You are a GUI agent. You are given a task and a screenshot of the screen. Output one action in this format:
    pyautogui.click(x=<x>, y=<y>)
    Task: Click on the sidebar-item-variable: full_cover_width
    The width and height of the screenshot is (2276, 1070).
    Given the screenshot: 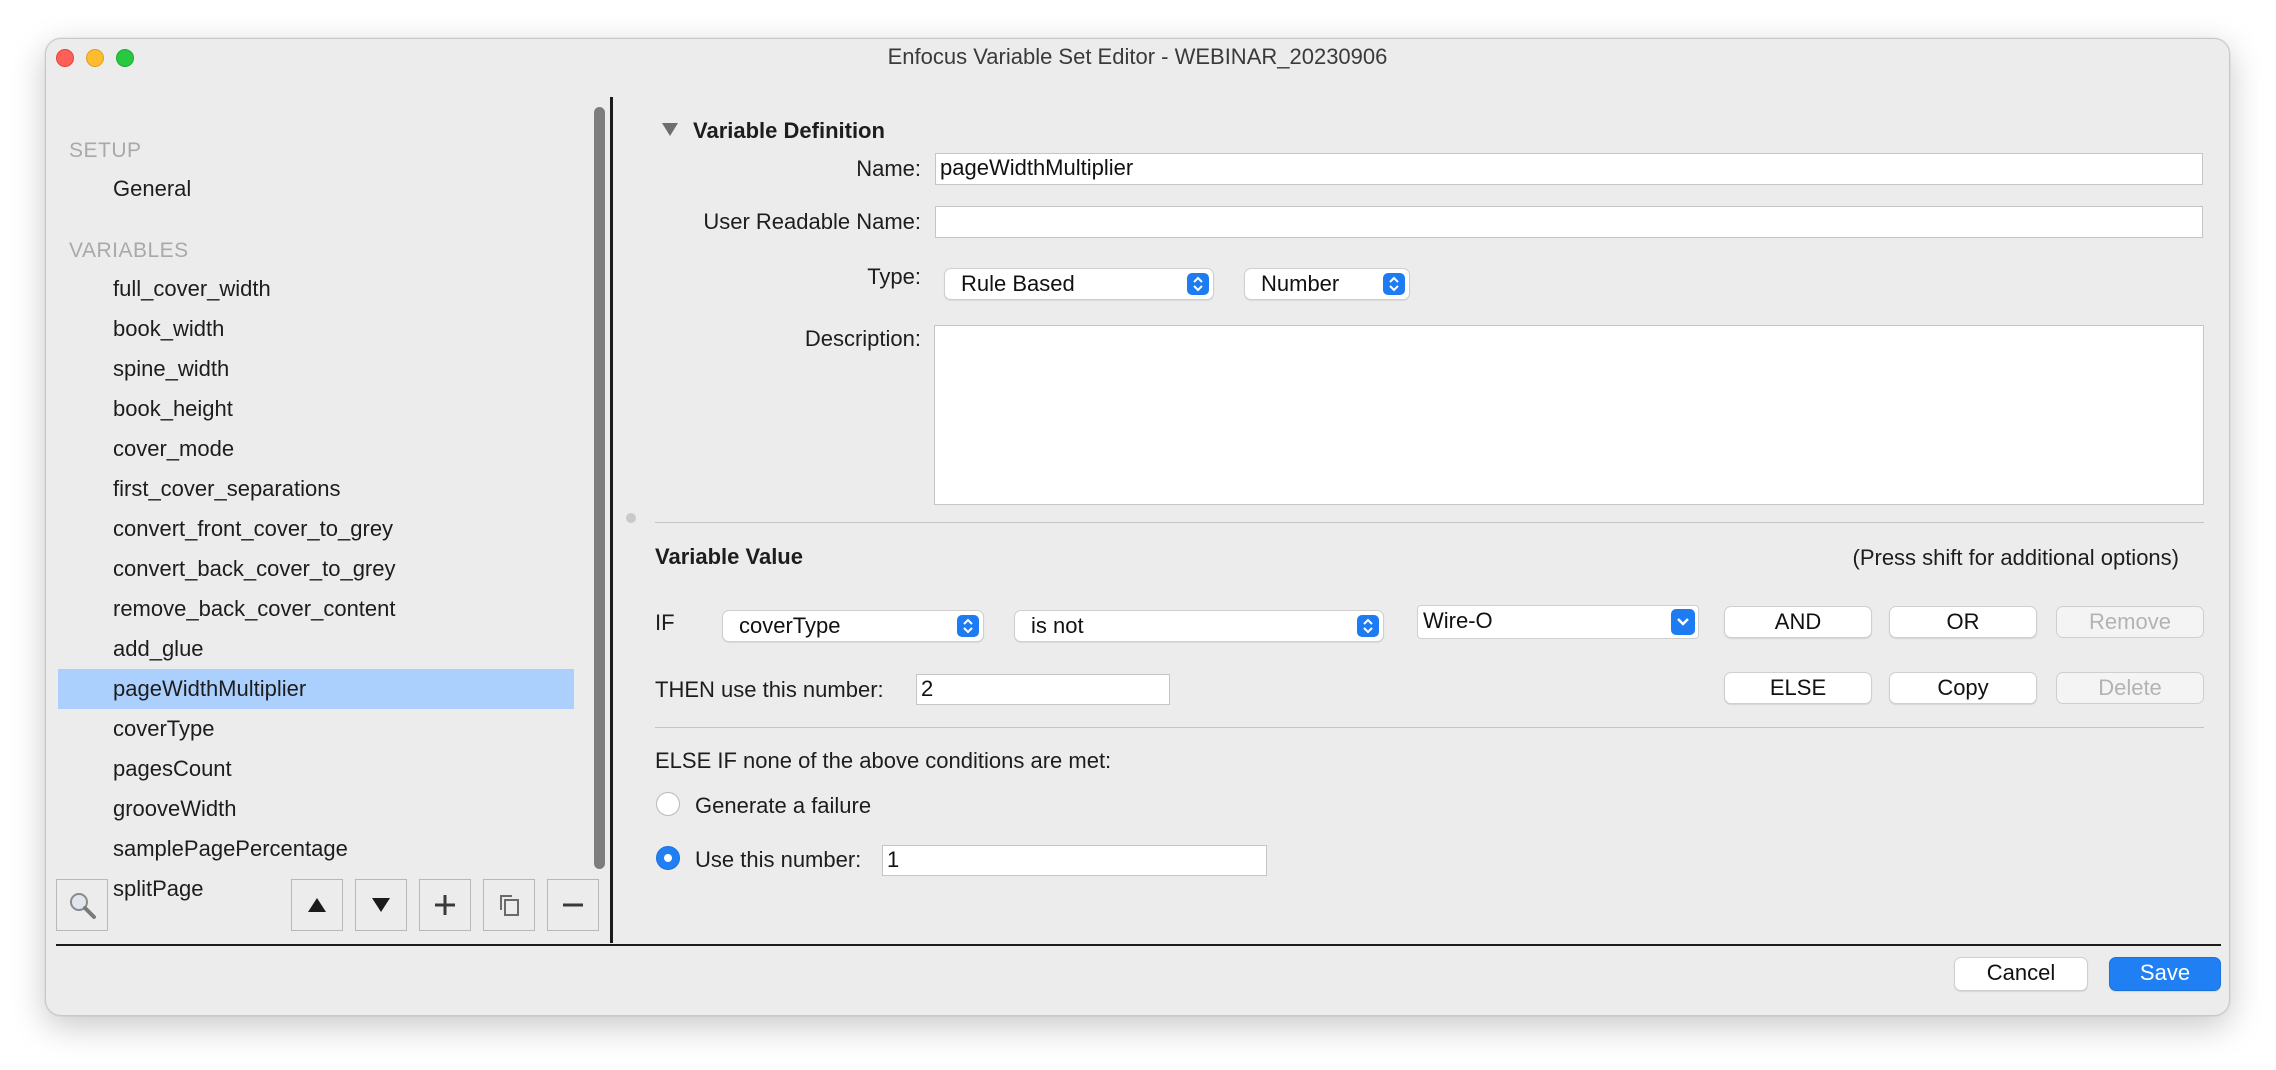 What is the action you would take?
    pyautogui.click(x=316, y=289)
    